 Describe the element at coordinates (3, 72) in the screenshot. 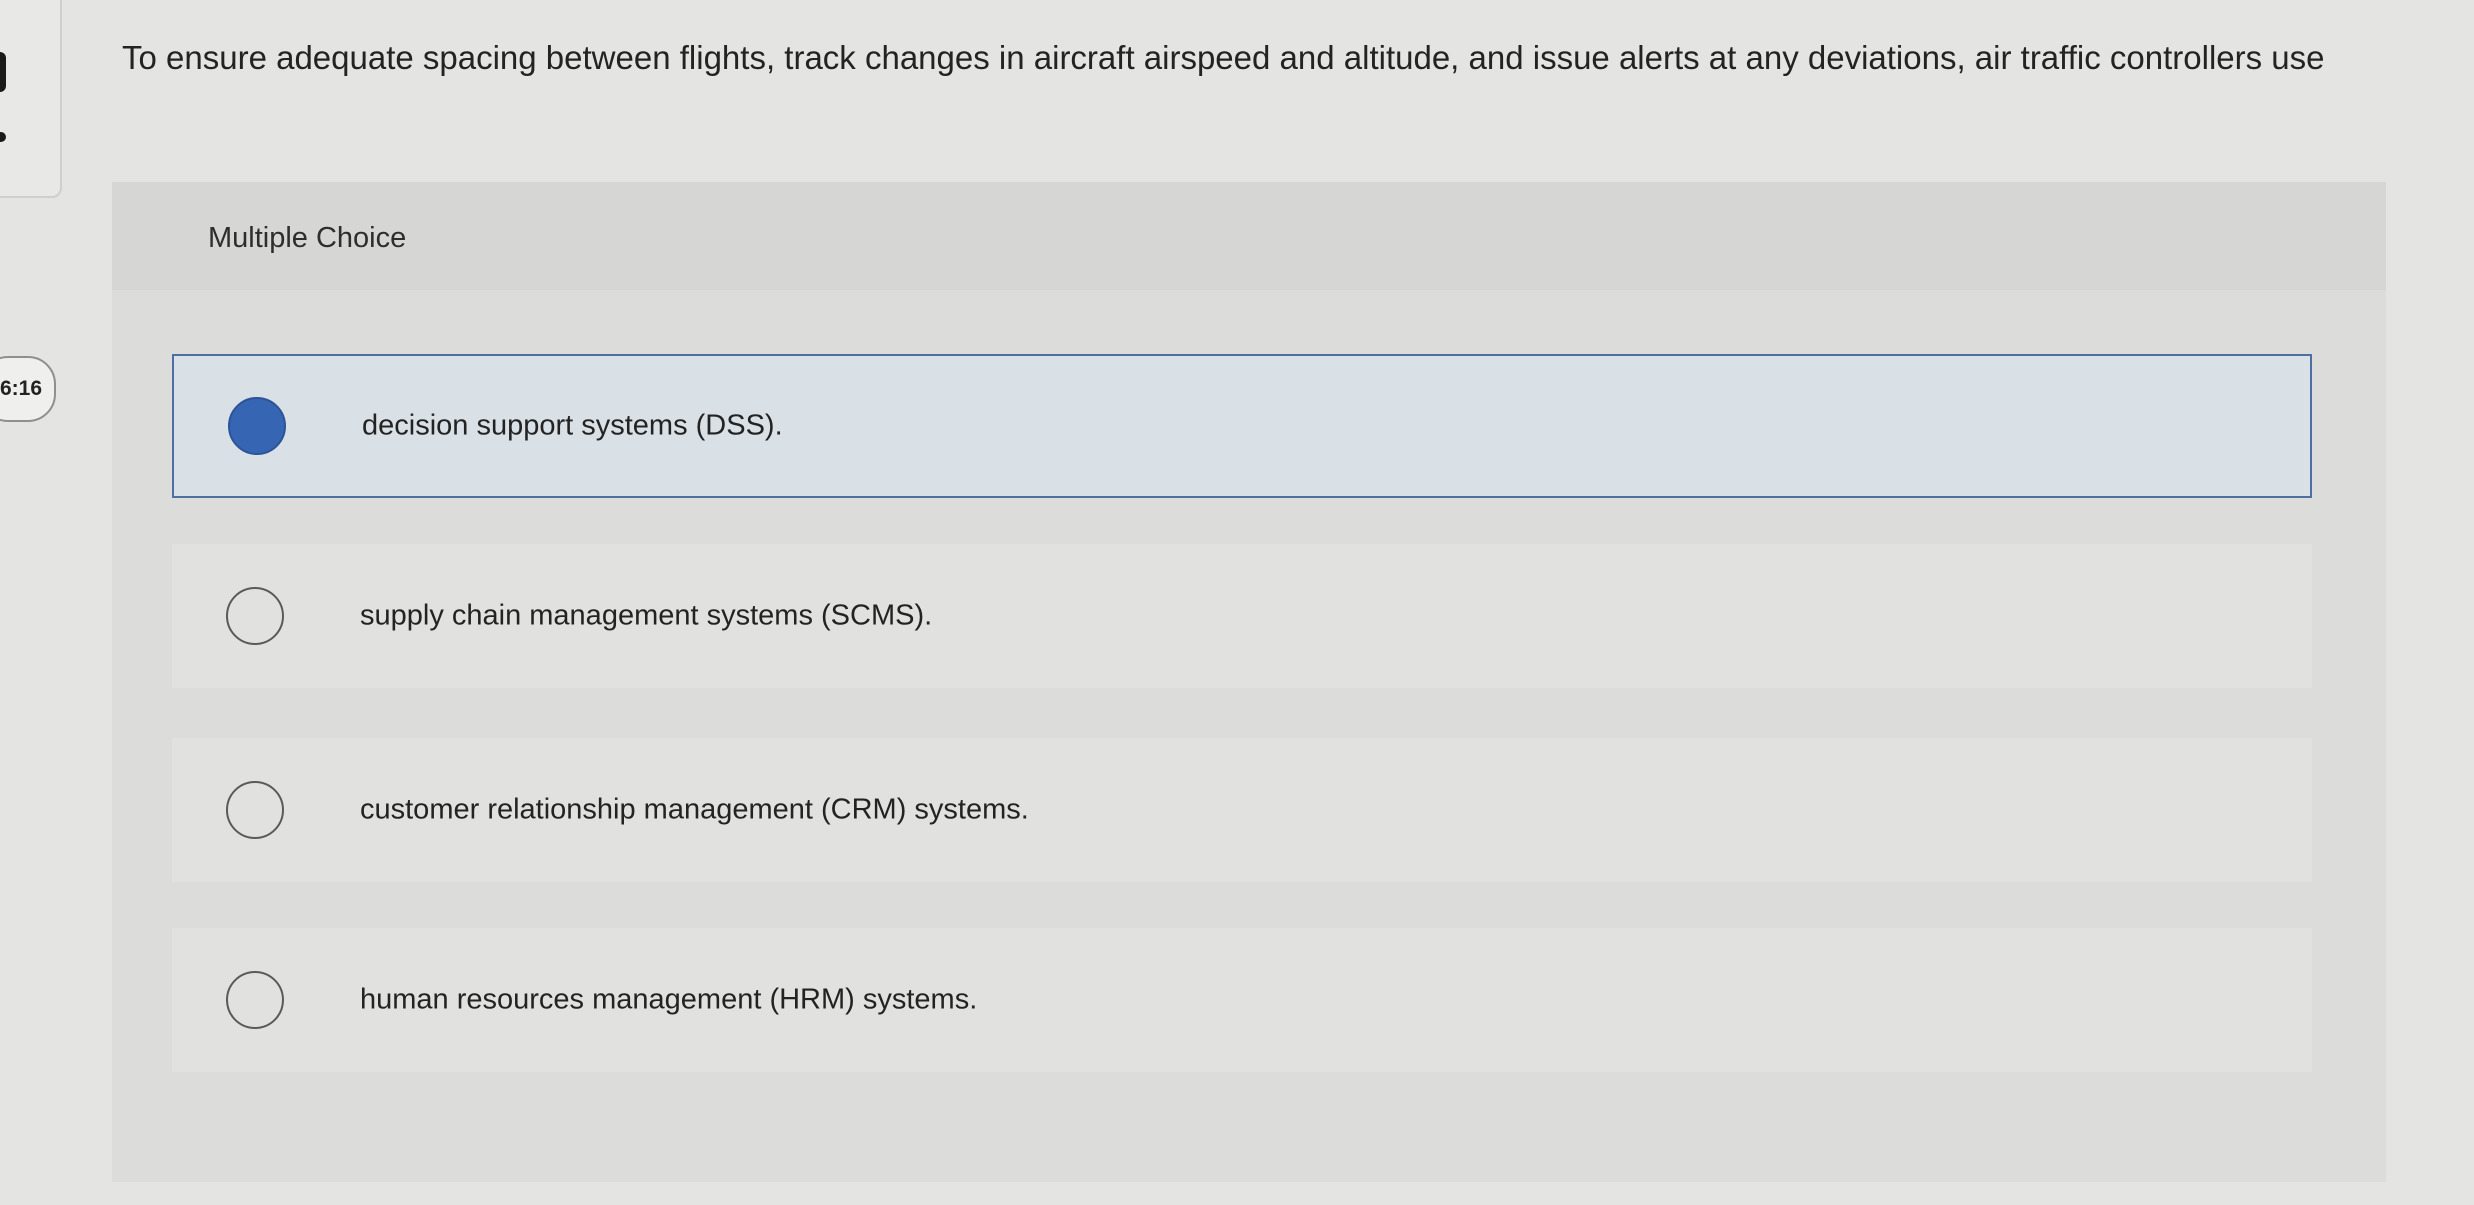

I see `left-marker-icon` at that location.